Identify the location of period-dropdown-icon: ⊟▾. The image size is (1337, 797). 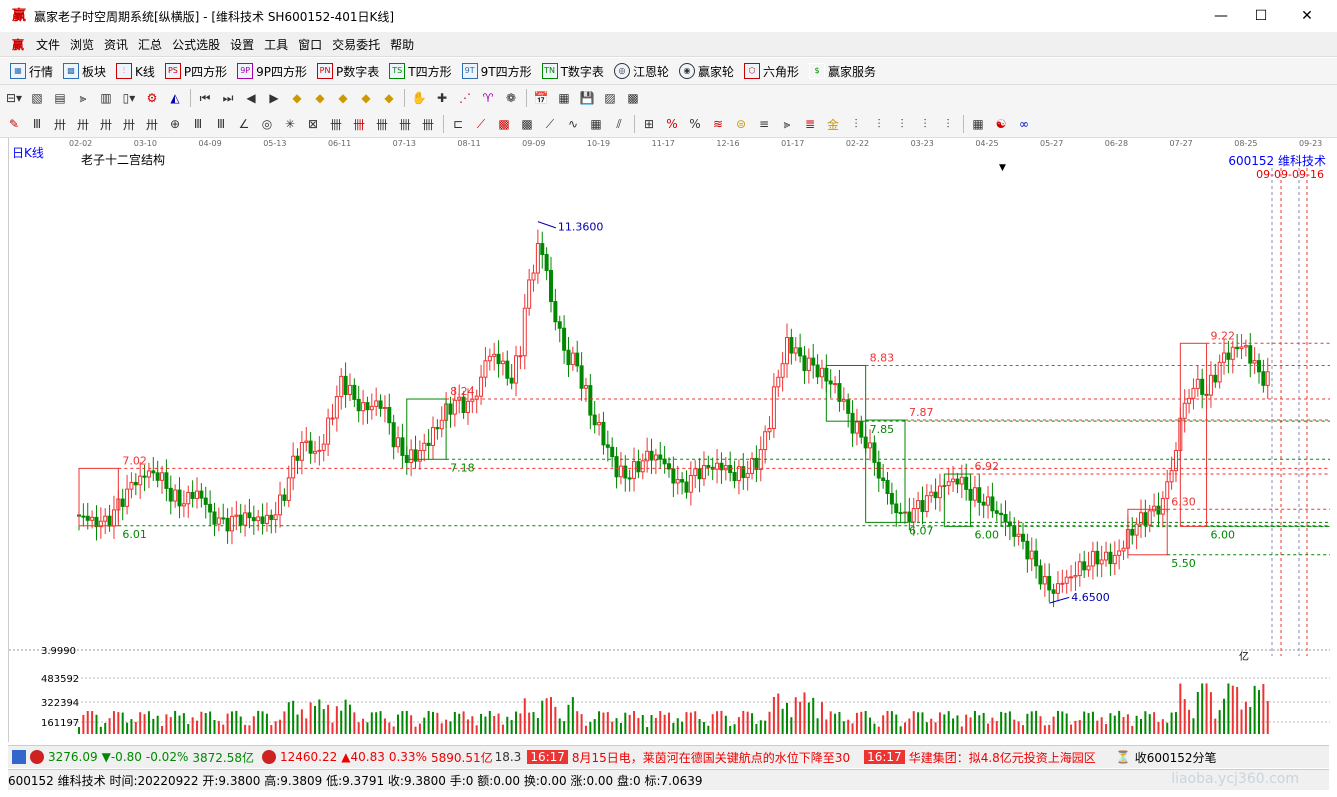
(14, 98).